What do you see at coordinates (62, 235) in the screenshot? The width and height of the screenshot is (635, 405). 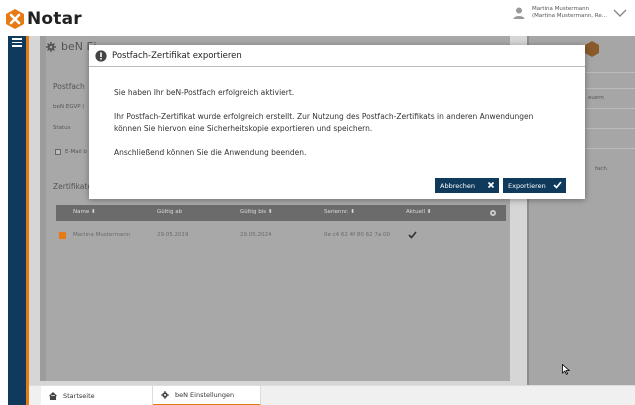 I see `row-checkbox` at bounding box center [62, 235].